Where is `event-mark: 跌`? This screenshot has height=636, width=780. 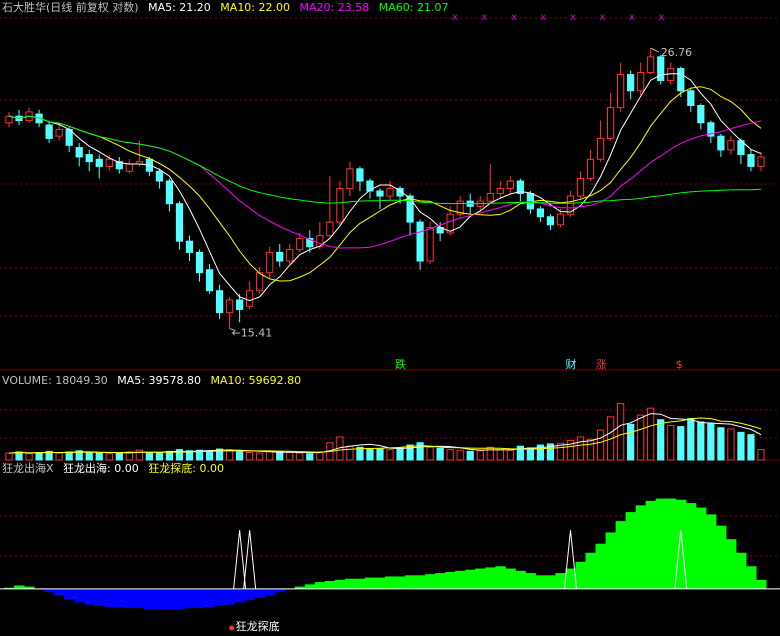 event-mark: 跌 is located at coordinates (400, 364).